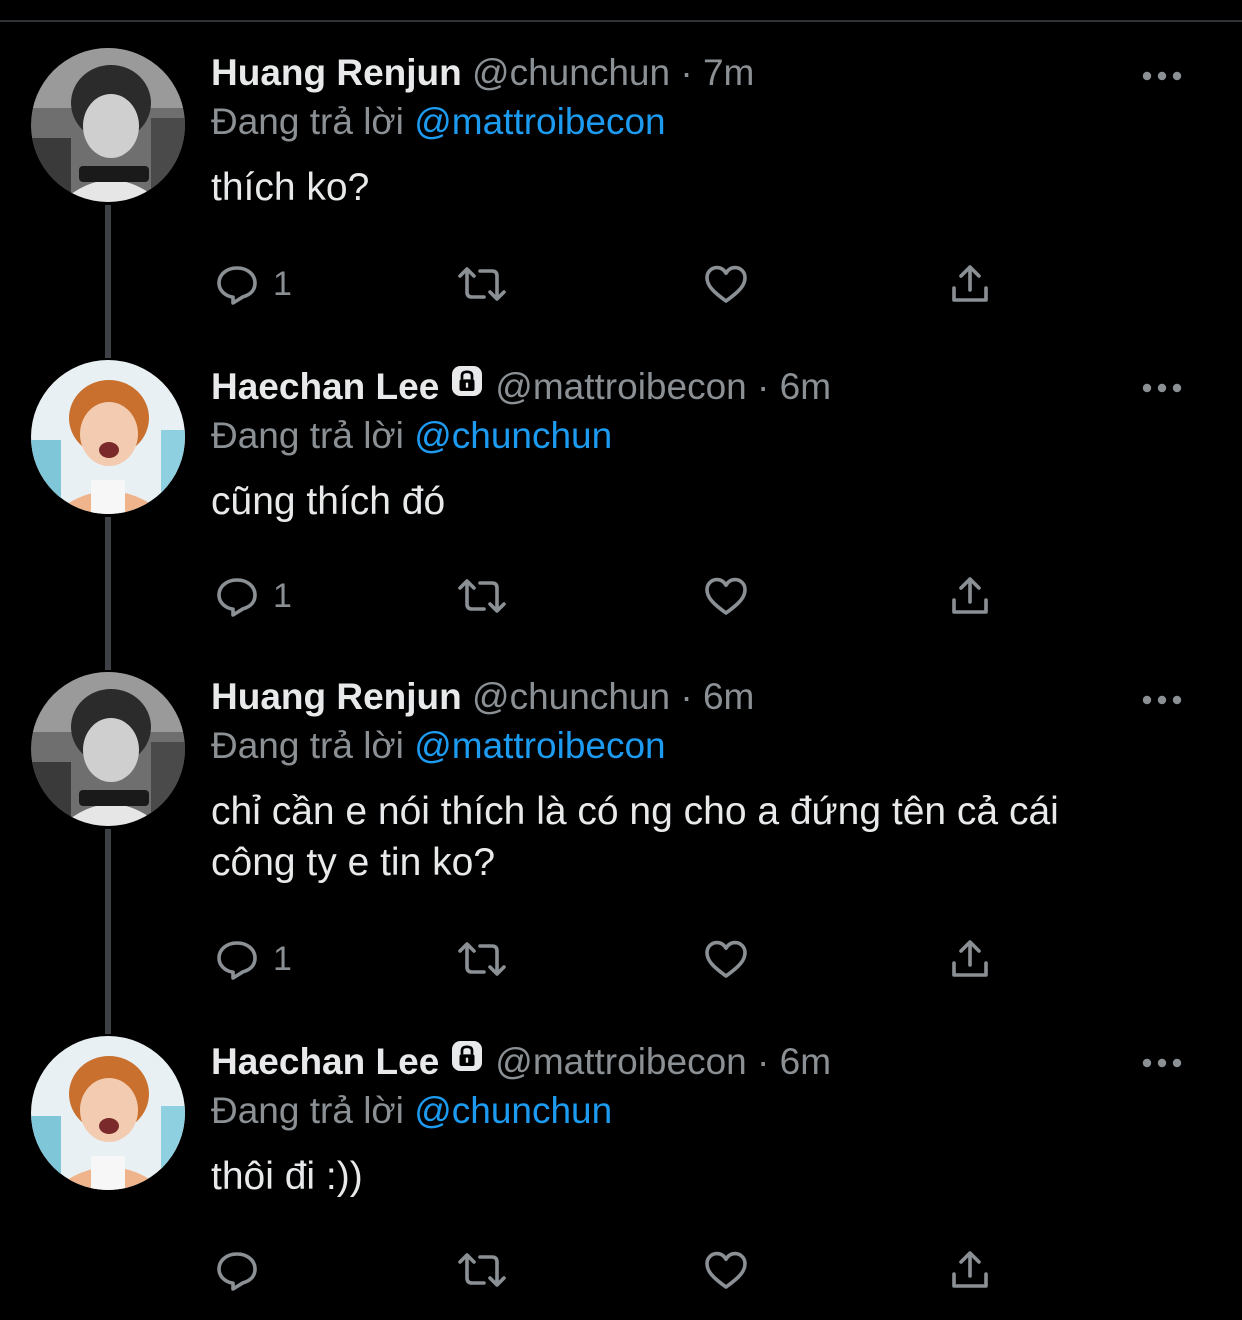 This screenshot has height=1320, width=1242. What do you see at coordinates (621, 21) in the screenshot?
I see `top-divider` at bounding box center [621, 21].